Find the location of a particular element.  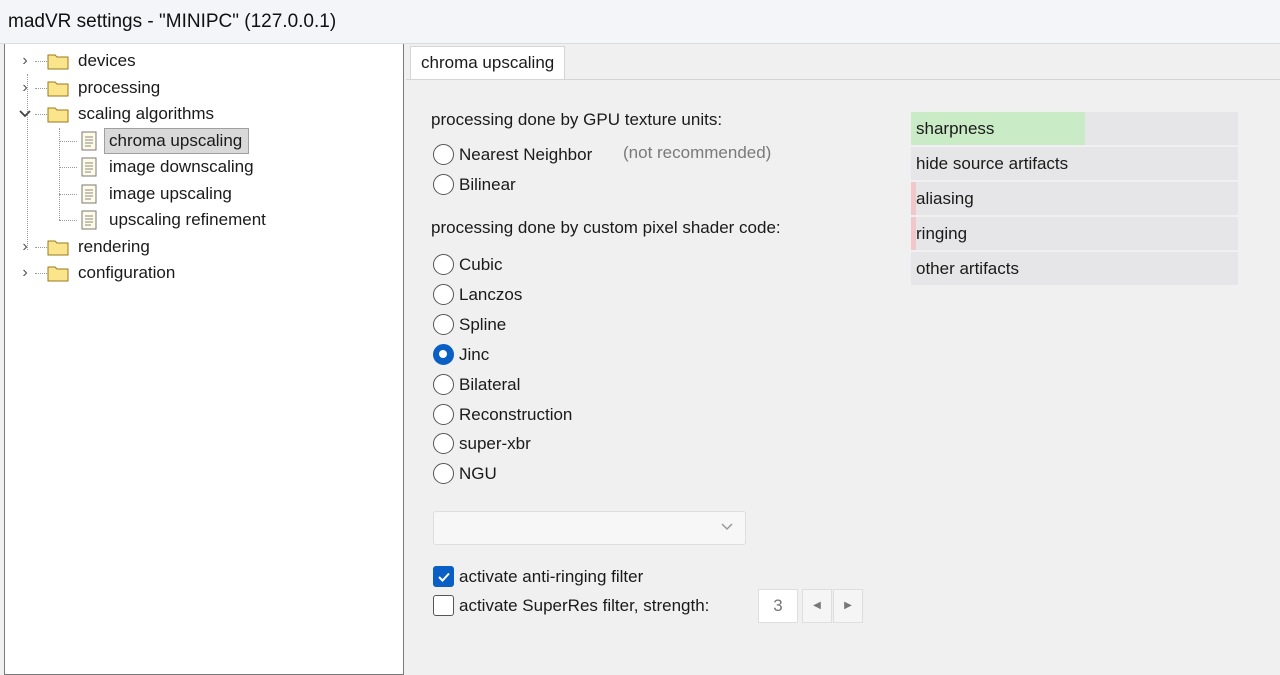

window-title: madVR settings - "MINIPC" (127.0.0.1) is located at coordinates (640, 22).